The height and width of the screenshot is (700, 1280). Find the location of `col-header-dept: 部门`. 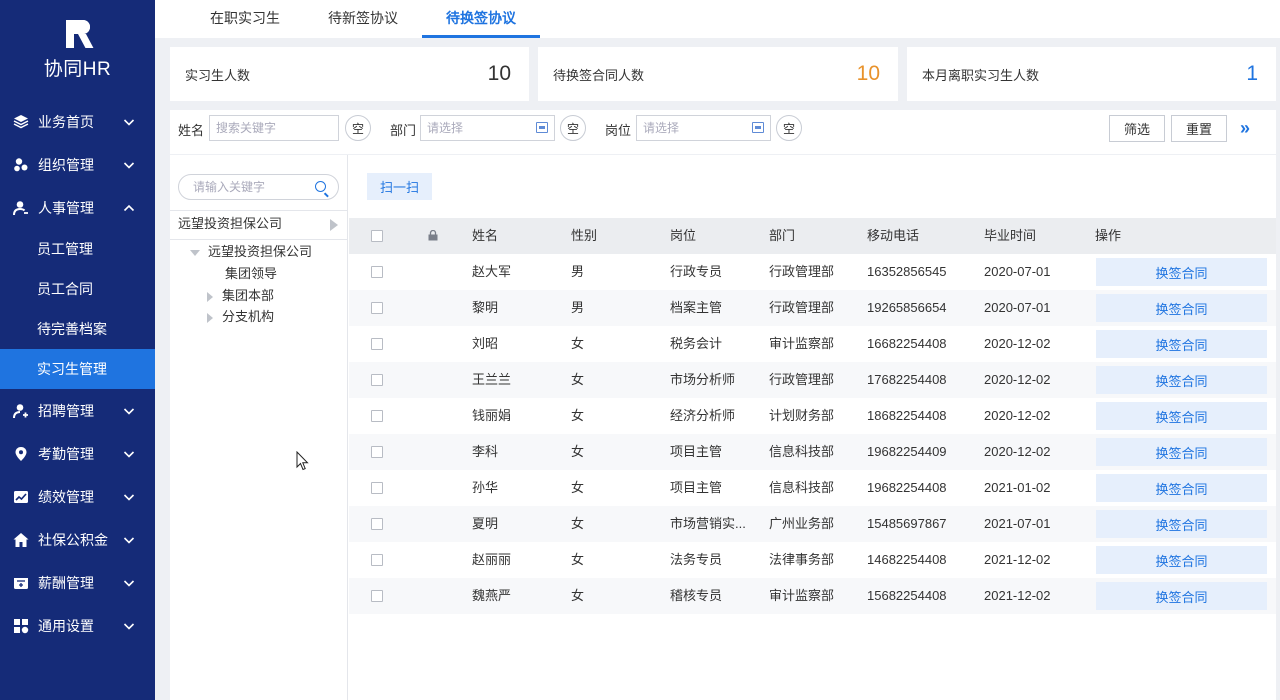

col-header-dept: 部门 is located at coordinates (782, 235).